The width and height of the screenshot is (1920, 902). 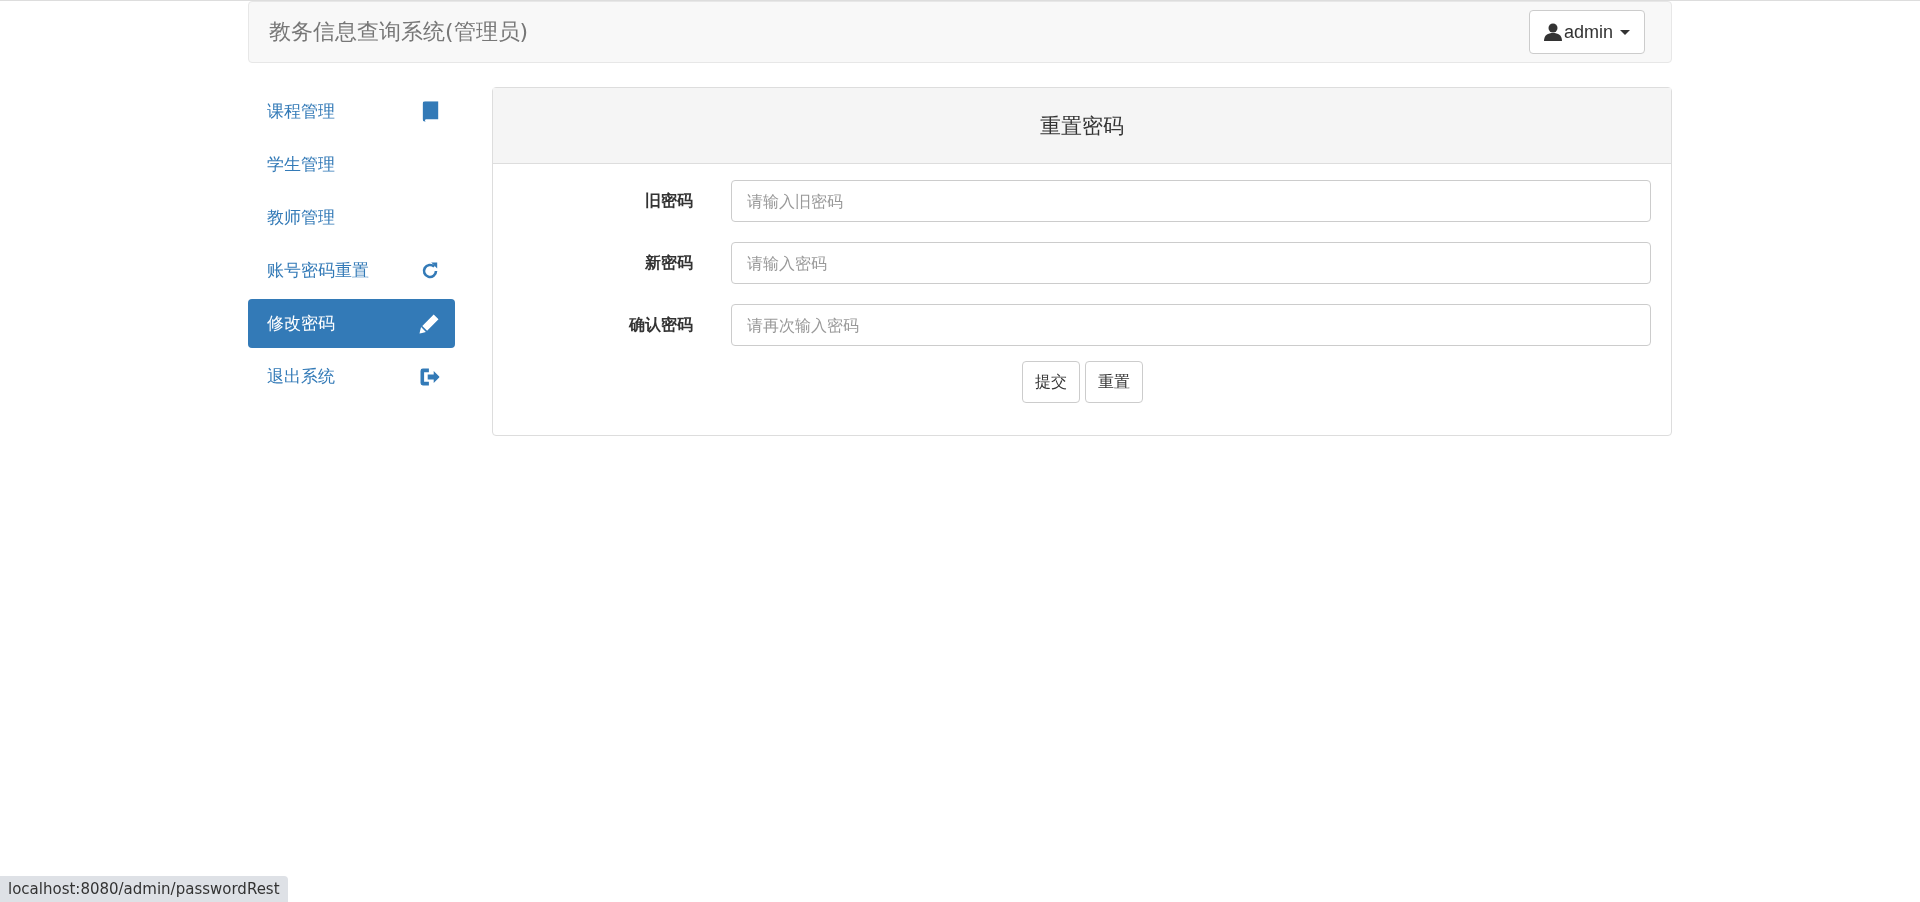 I want to click on field-label: 确认密码, so click(x=660, y=325).